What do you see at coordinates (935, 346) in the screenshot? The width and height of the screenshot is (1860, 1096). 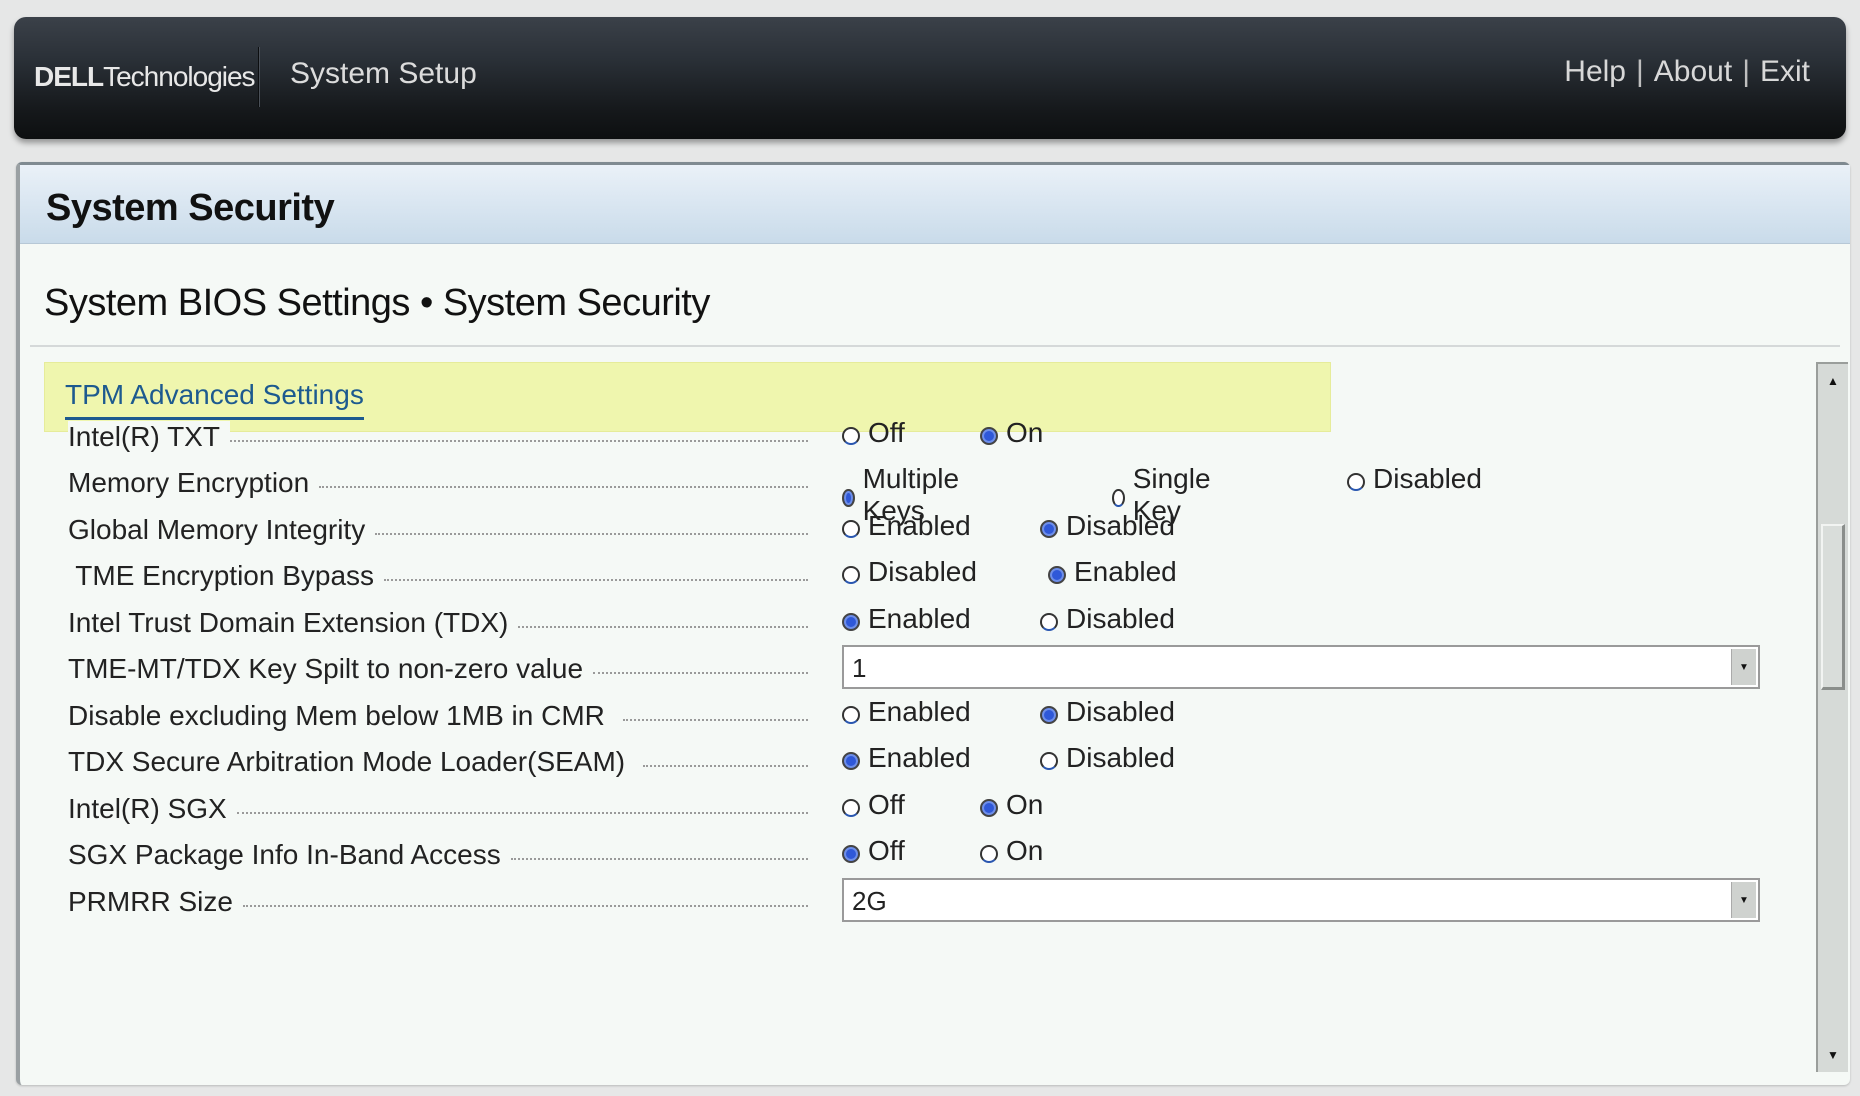 I see `divider` at bounding box center [935, 346].